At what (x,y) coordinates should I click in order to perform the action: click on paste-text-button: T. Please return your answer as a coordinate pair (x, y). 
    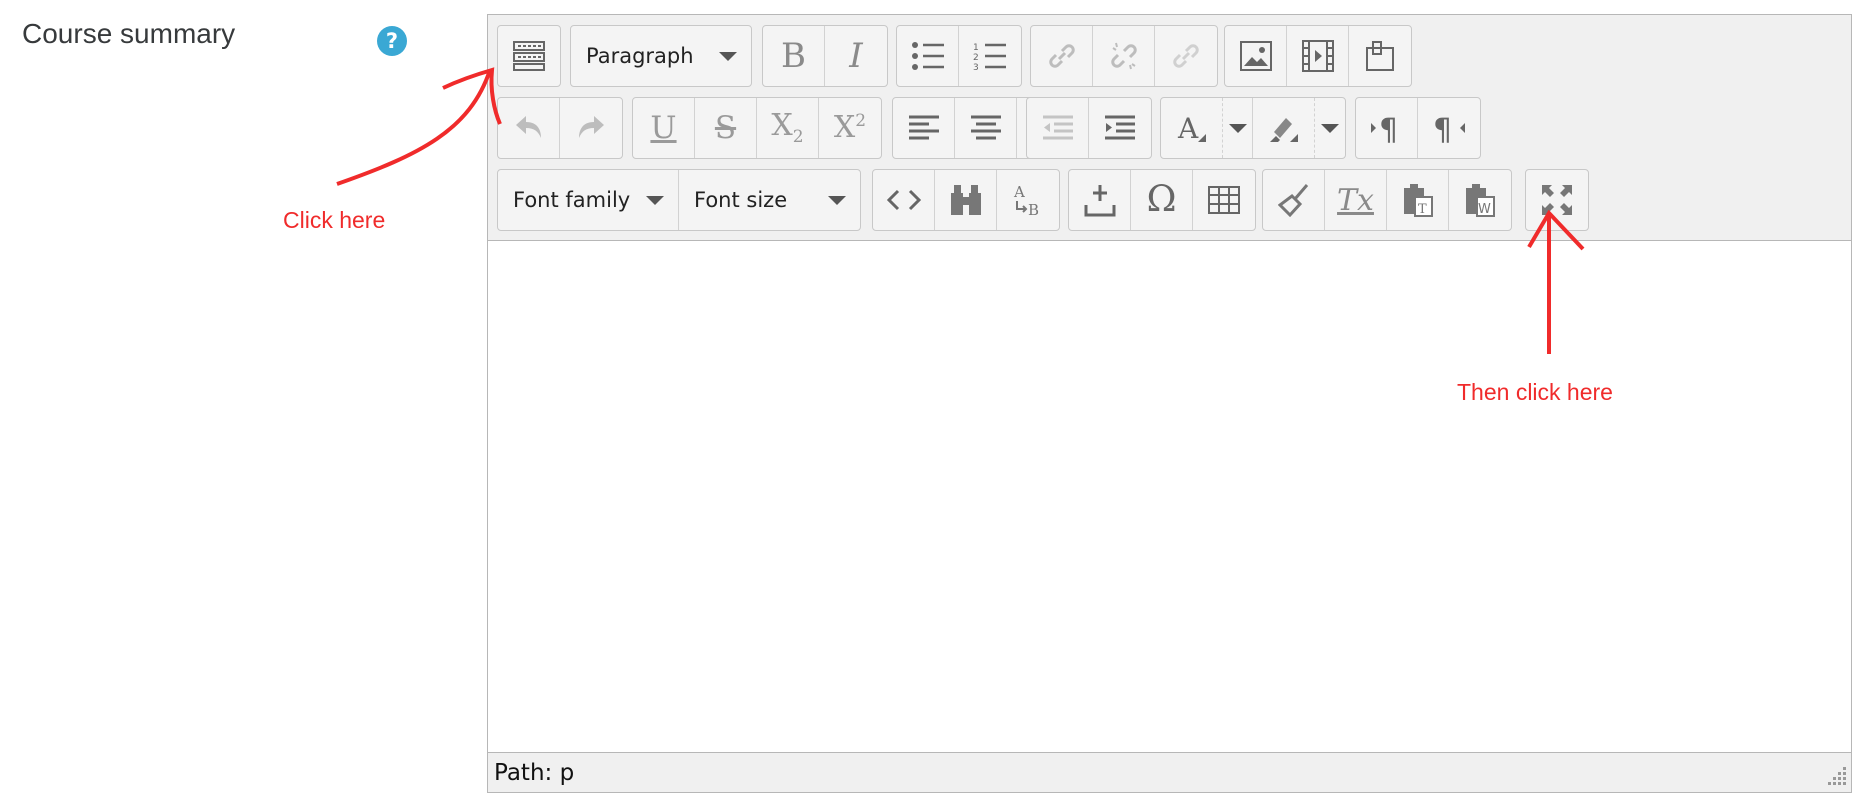
    Looking at the image, I should click on (1418, 200).